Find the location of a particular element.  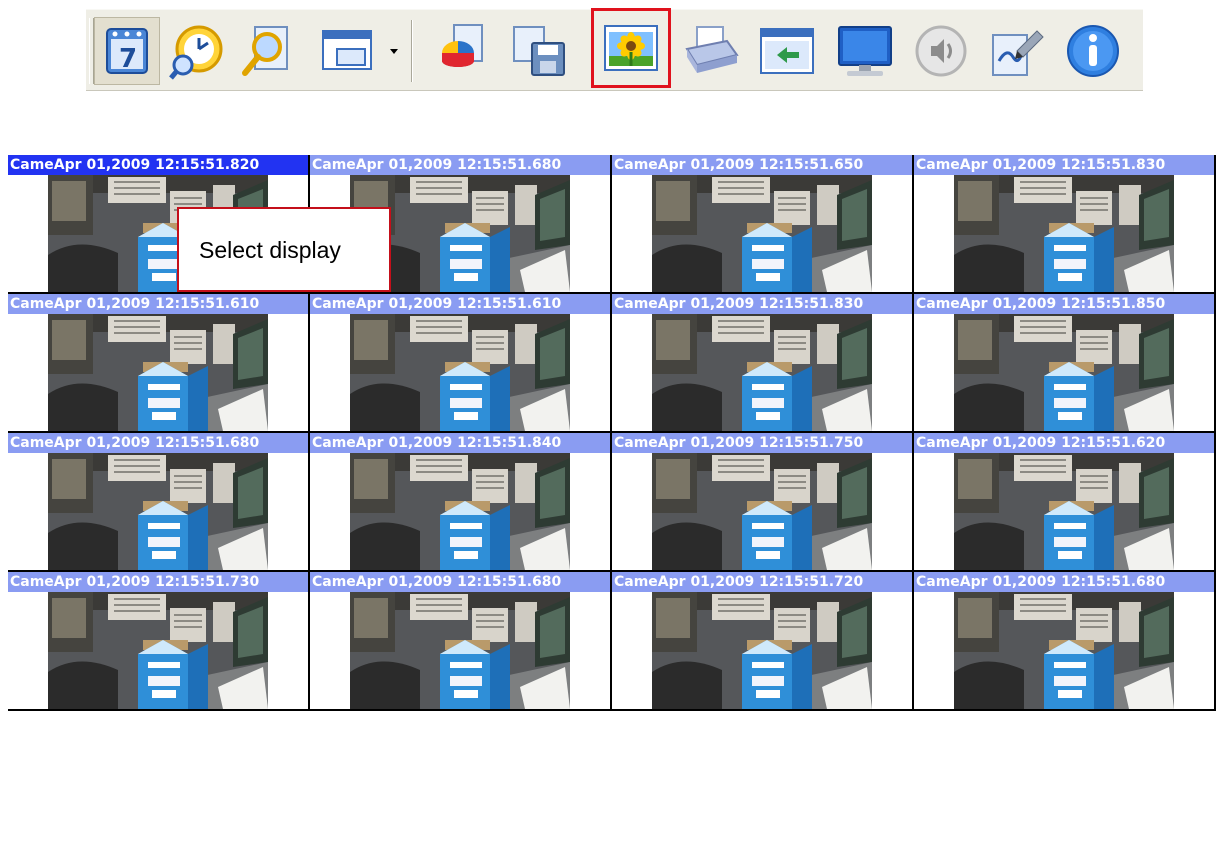

clock-search-icon is located at coordinates (197, 51).